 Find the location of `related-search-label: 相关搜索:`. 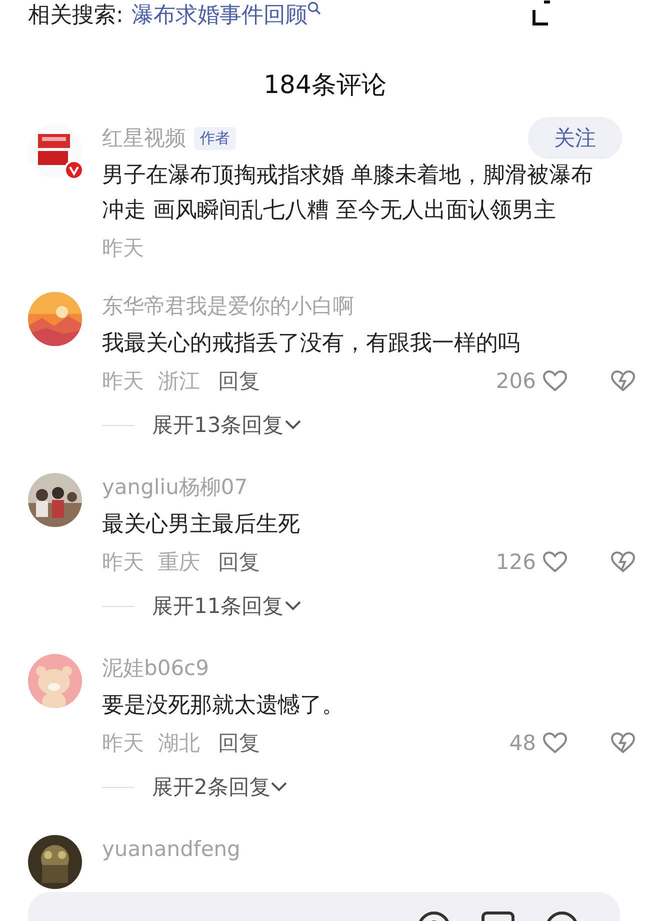

related-search-label: 相关搜索: is located at coordinates (76, 16).